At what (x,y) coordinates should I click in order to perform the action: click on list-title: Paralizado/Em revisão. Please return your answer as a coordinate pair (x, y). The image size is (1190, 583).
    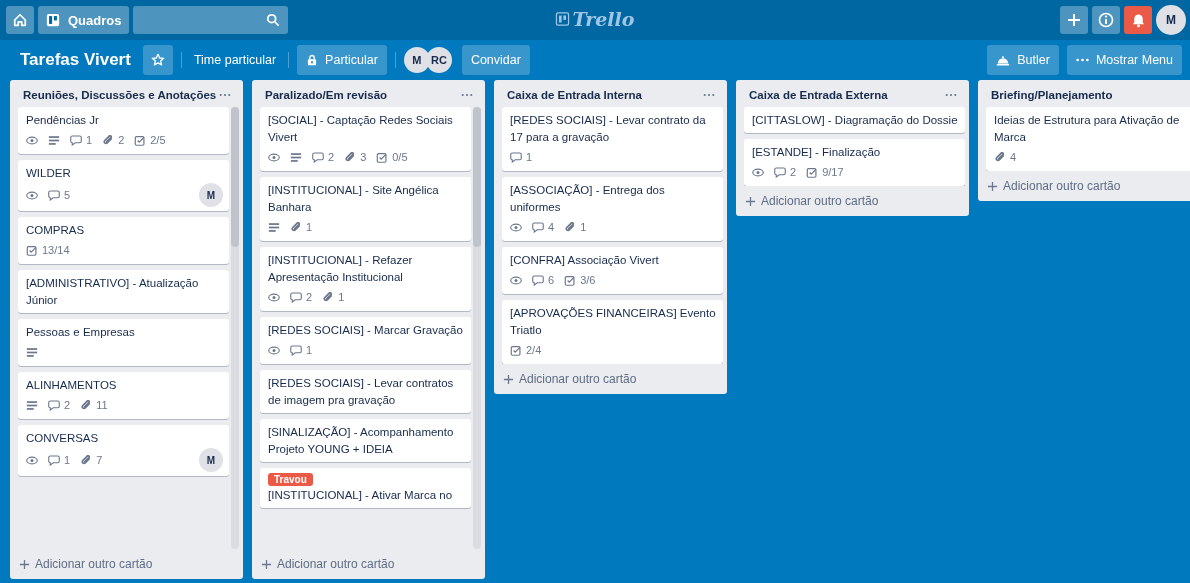
    Looking at the image, I should click on (326, 95).